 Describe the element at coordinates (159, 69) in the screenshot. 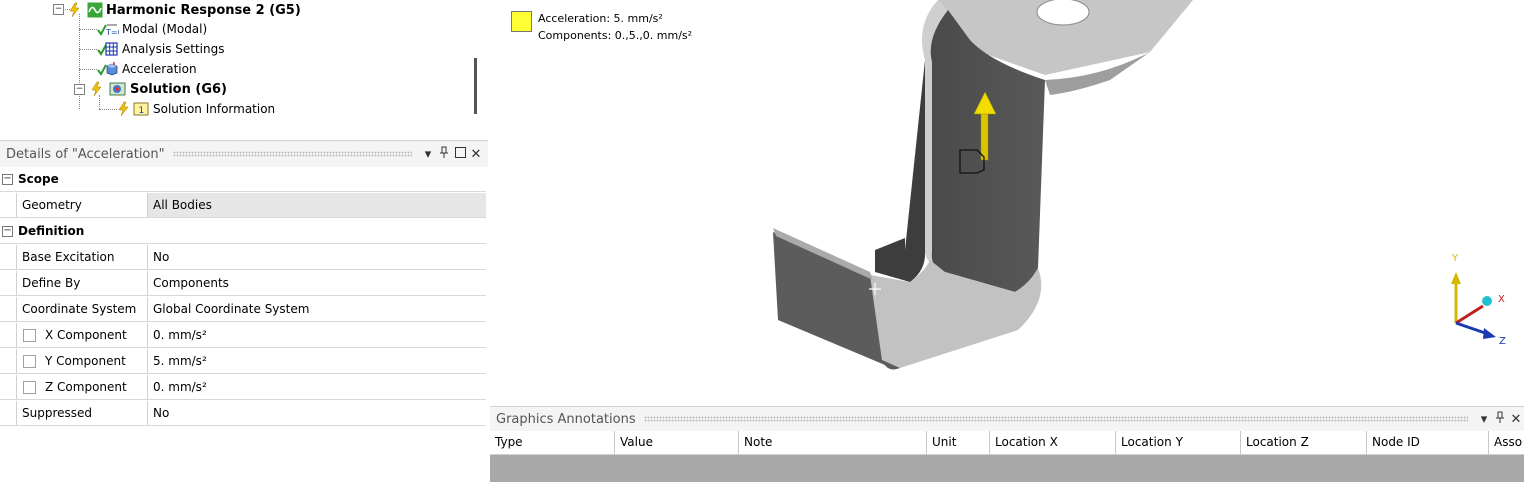

I see `tree-label-acceleration: Acceleration` at that location.